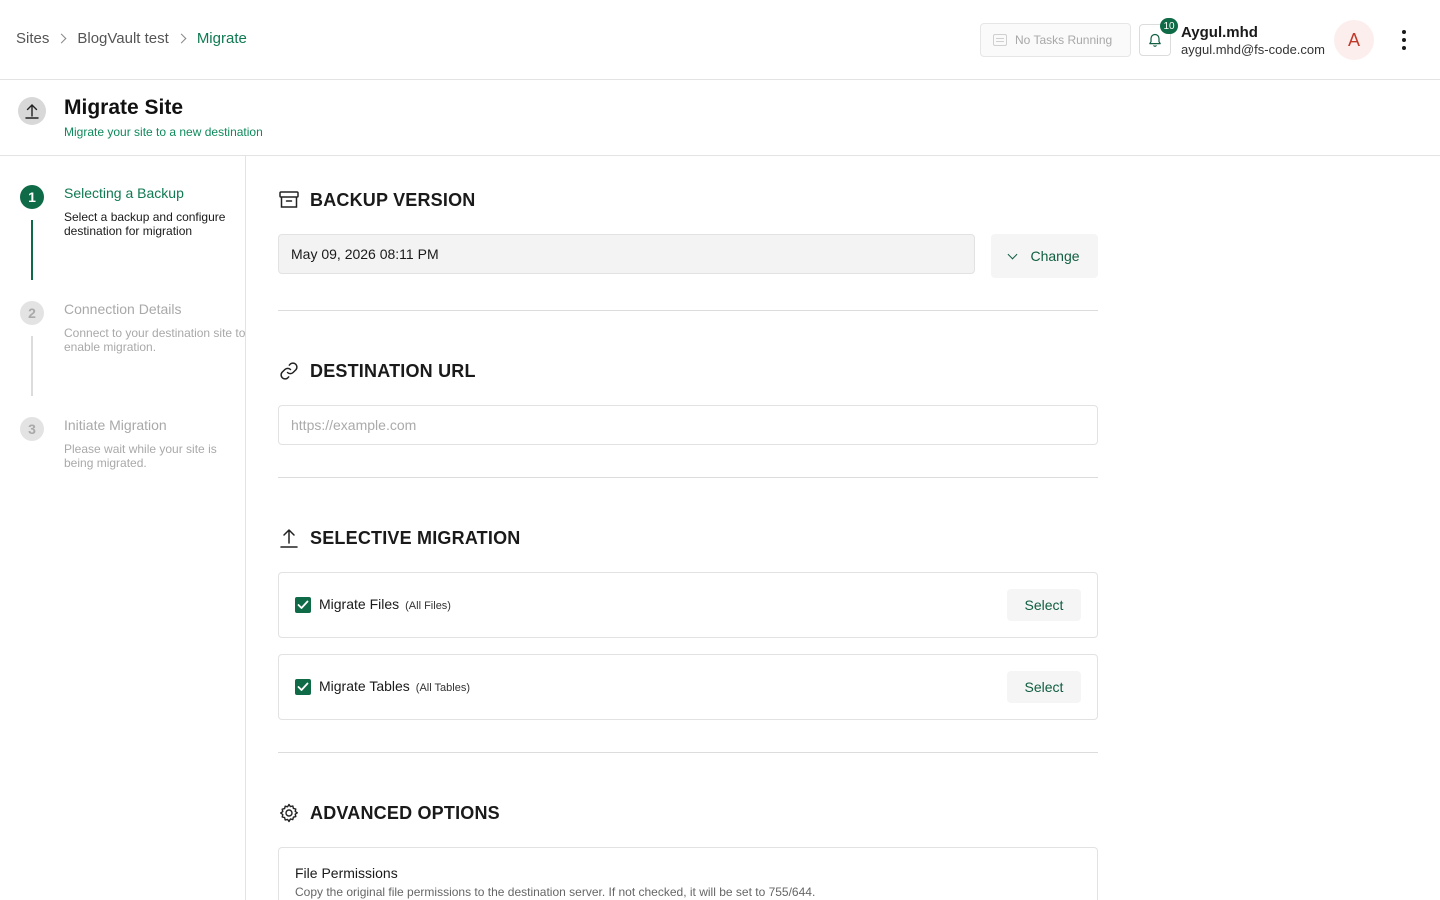 The image size is (1440, 900). What do you see at coordinates (1354, 40) in the screenshot?
I see `avatar: A` at bounding box center [1354, 40].